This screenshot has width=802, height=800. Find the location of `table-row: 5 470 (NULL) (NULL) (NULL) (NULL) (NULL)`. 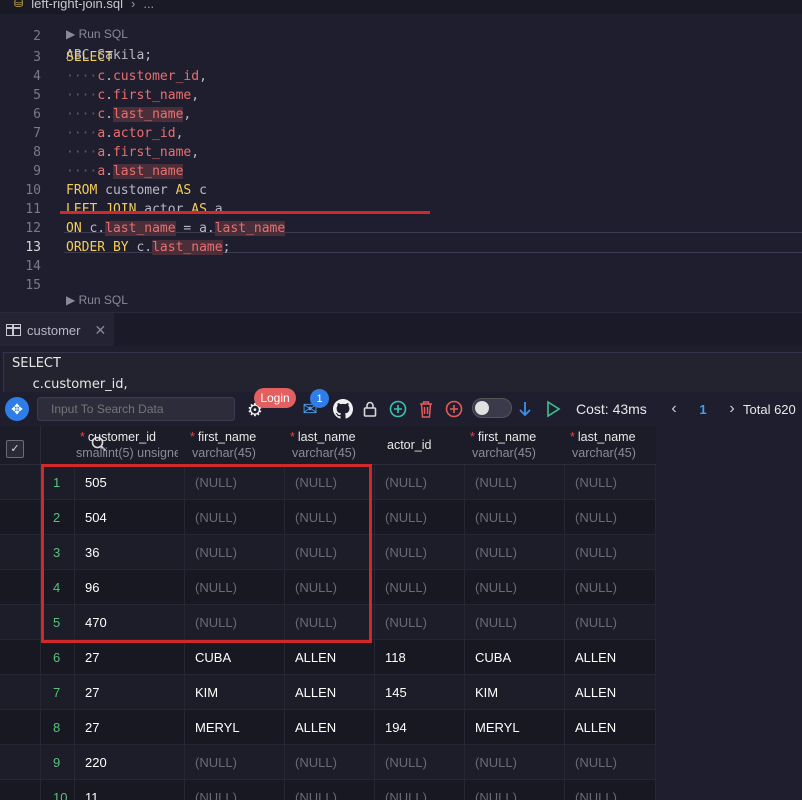

table-row: 5 470 (NULL) (NULL) (NULL) (NULL) (NULL) is located at coordinates (328, 622).